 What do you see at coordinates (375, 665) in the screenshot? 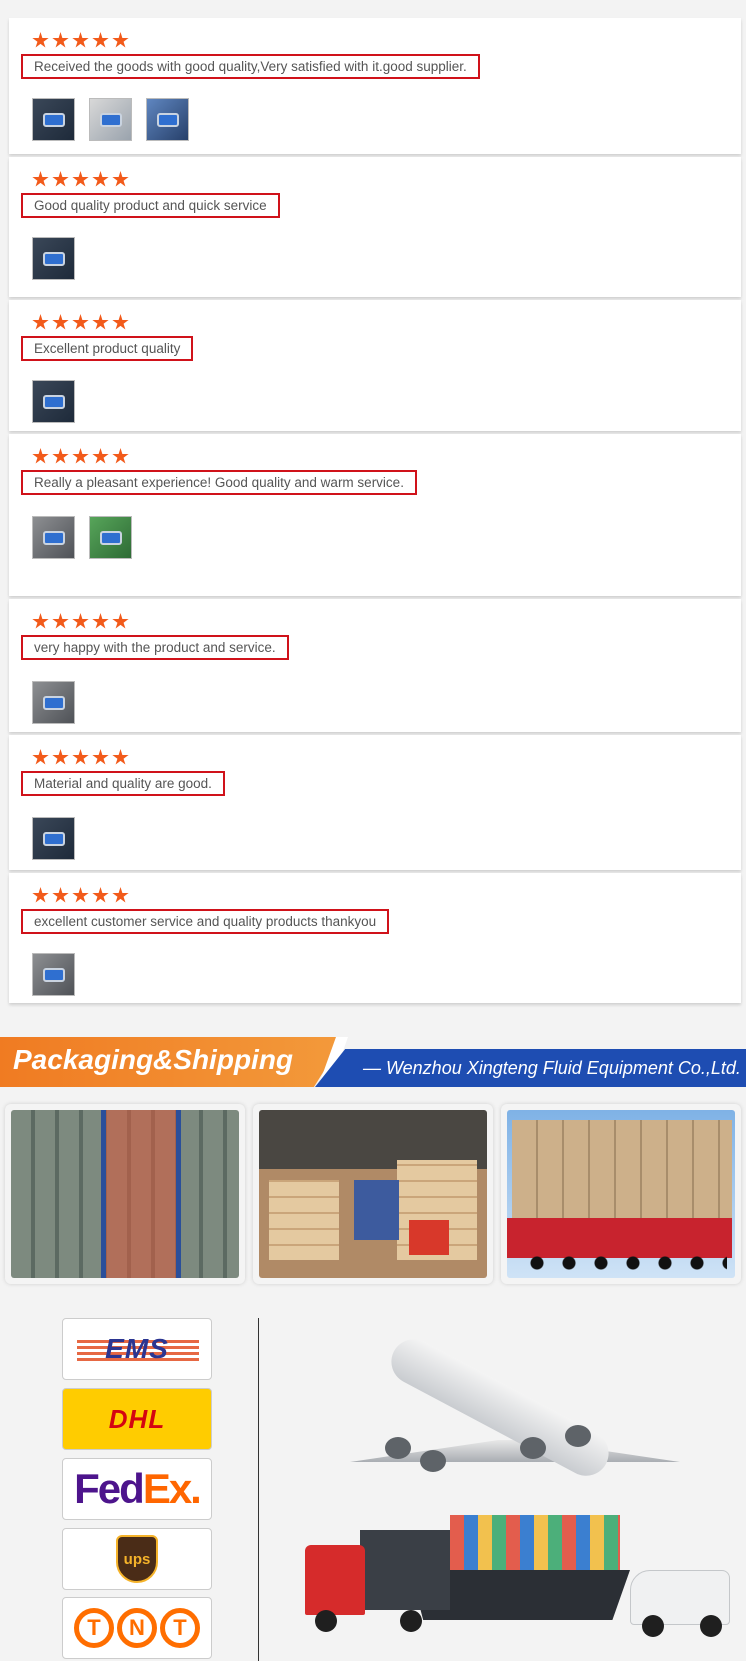
I see `review-card: very happy with the product and service.` at bounding box center [375, 665].